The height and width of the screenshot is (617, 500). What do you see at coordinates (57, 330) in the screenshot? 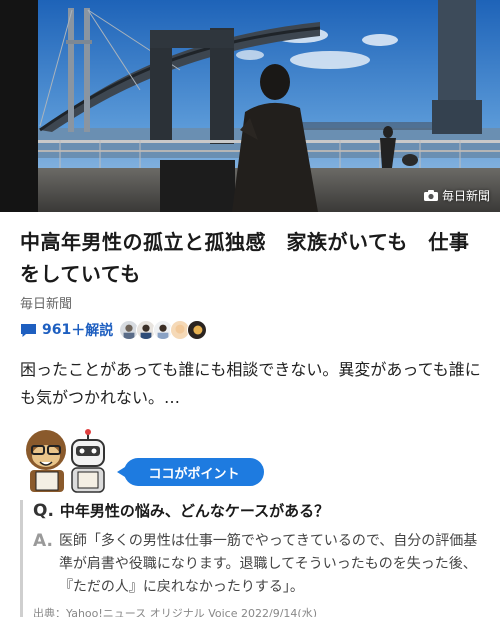
I see `comment-count: 961` at bounding box center [57, 330].